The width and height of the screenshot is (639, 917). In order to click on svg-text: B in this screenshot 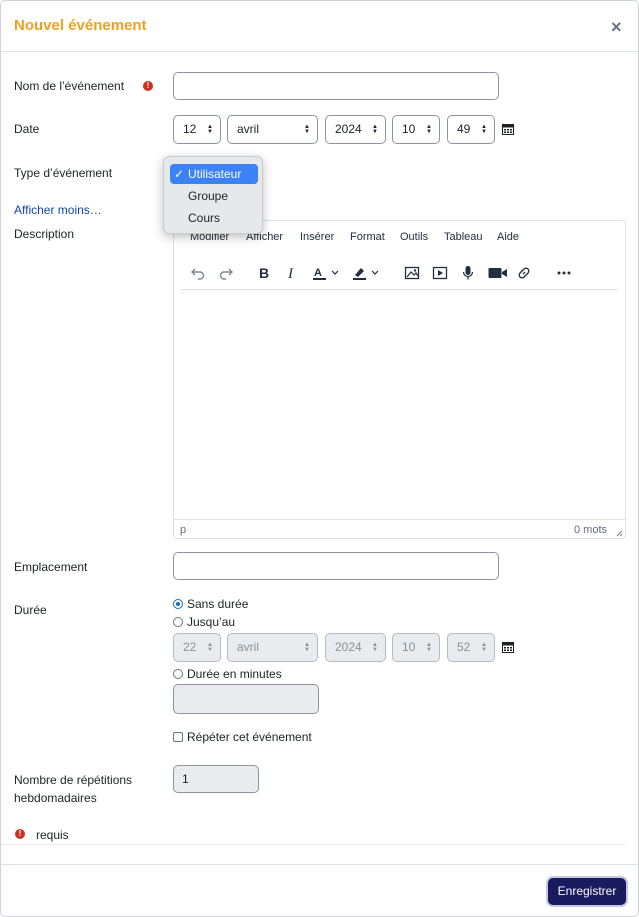, I will do `click(264, 273)`.